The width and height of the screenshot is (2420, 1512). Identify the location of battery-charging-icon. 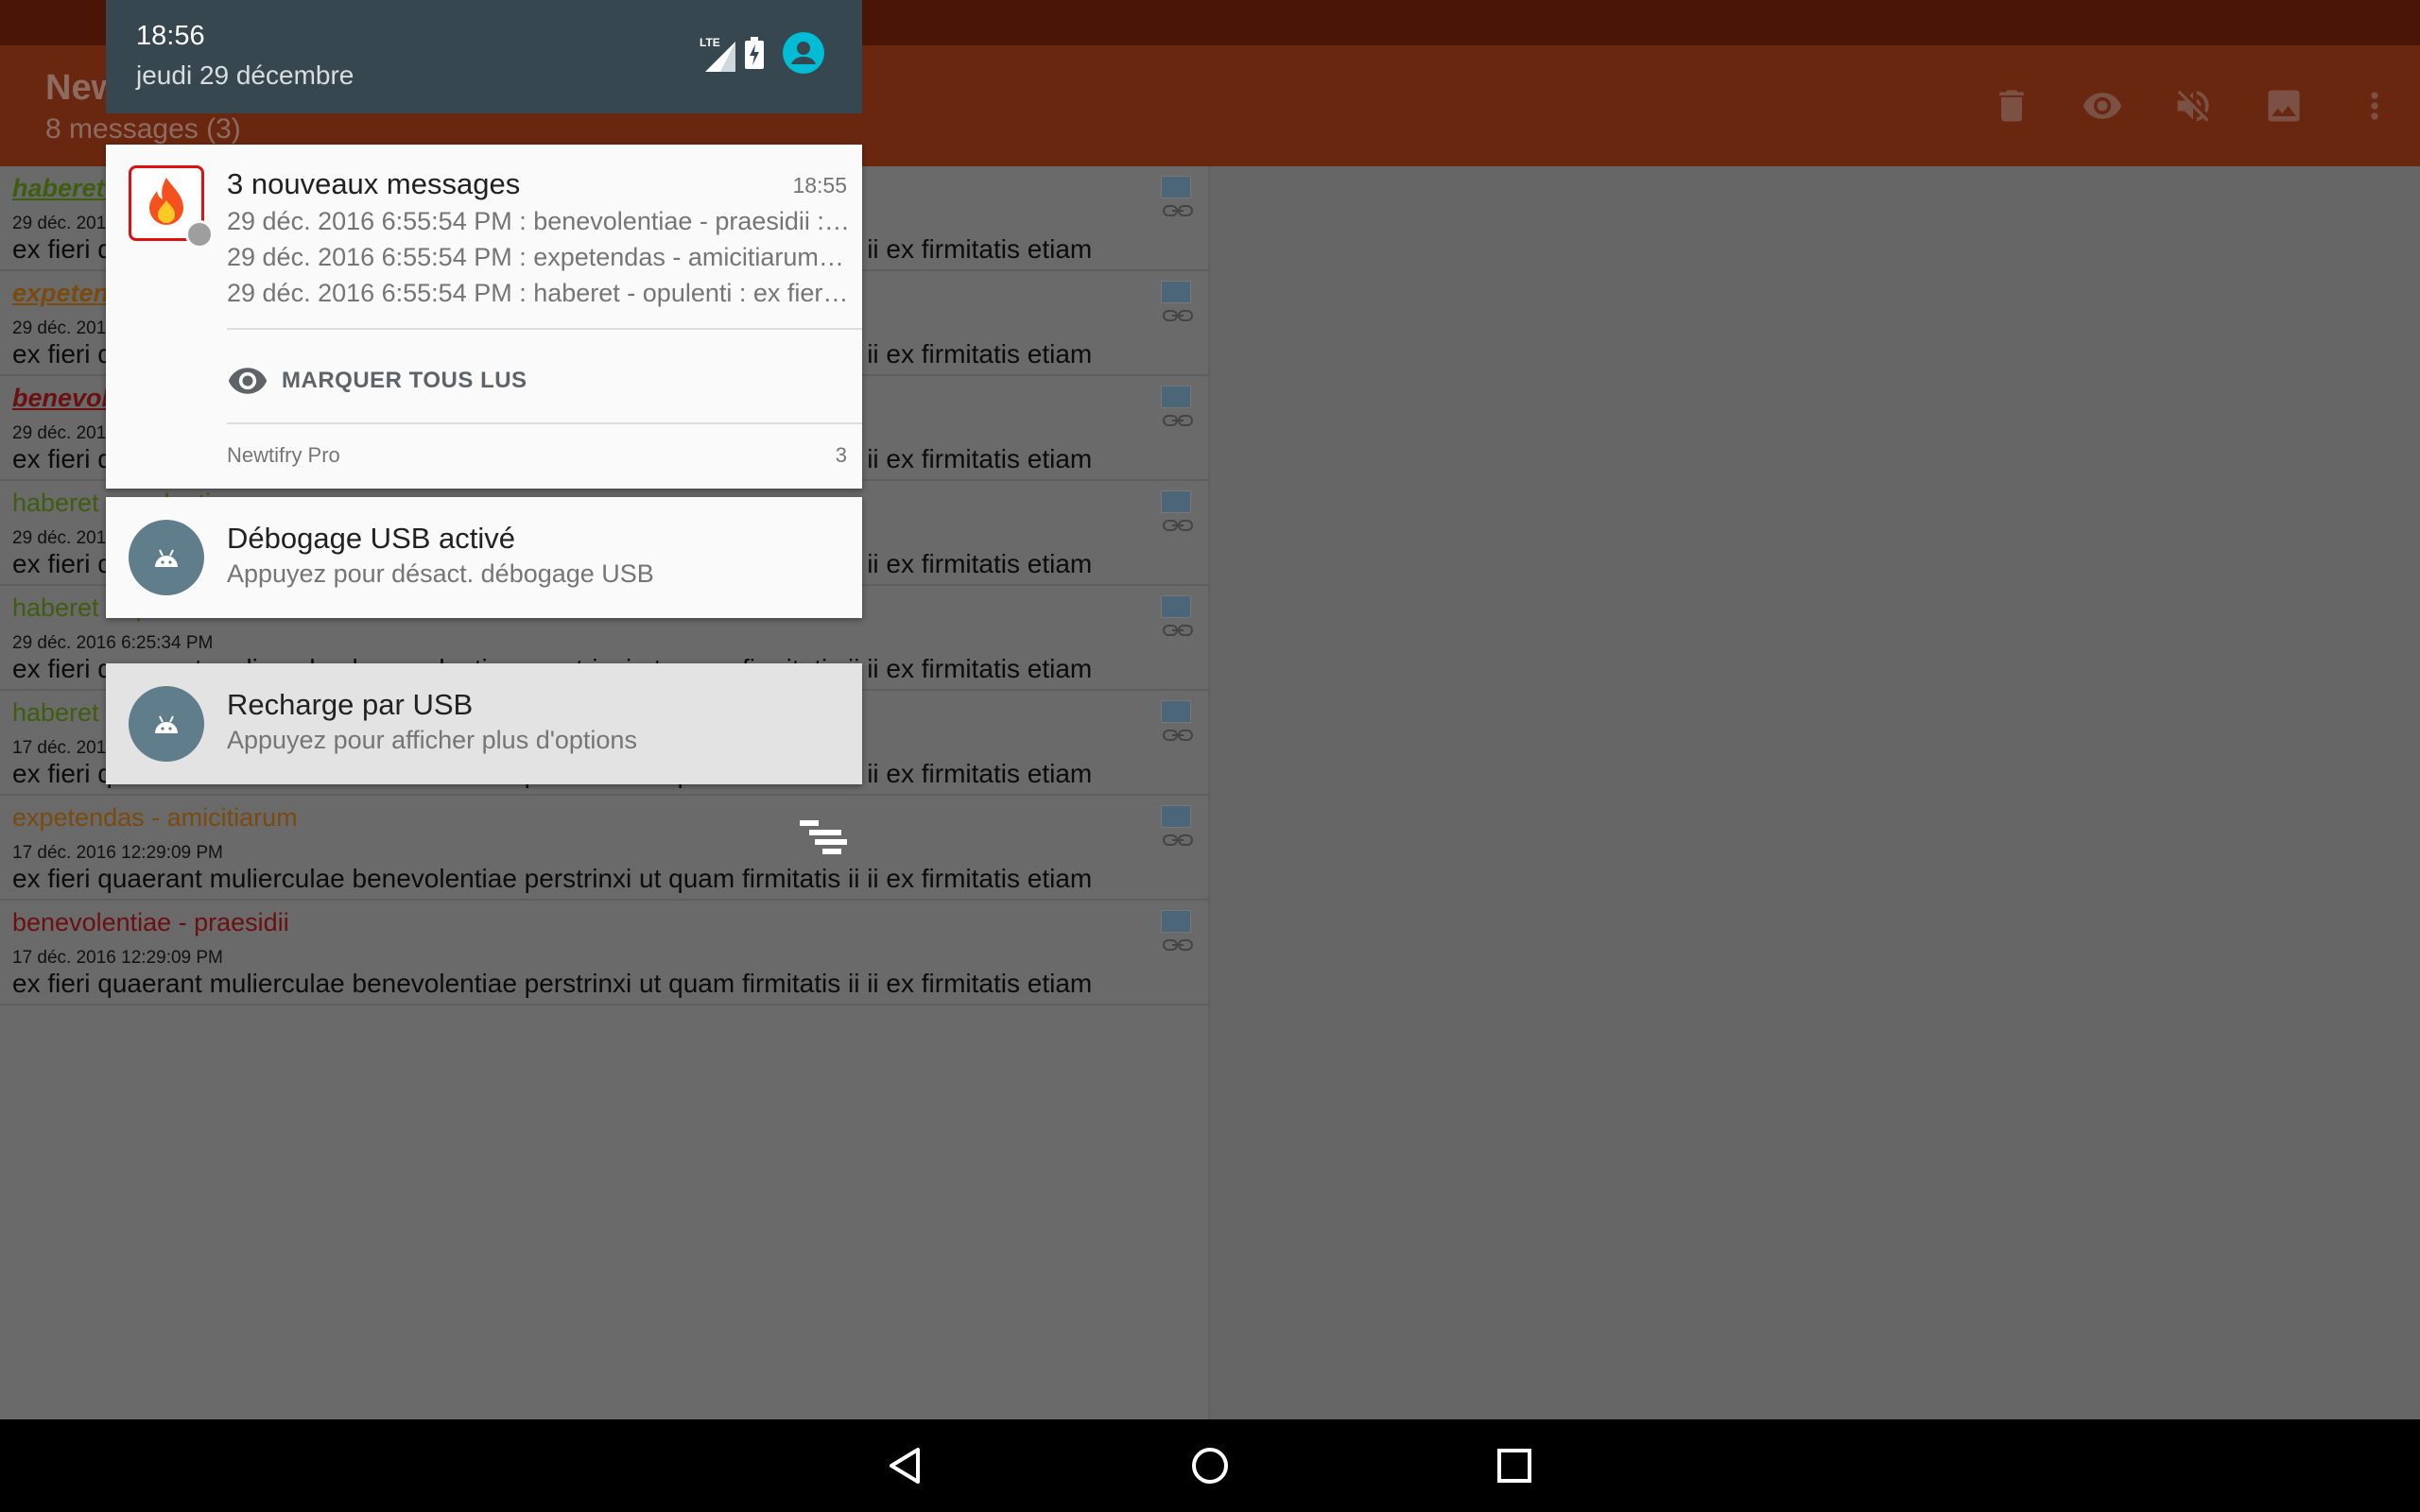
(754, 55).